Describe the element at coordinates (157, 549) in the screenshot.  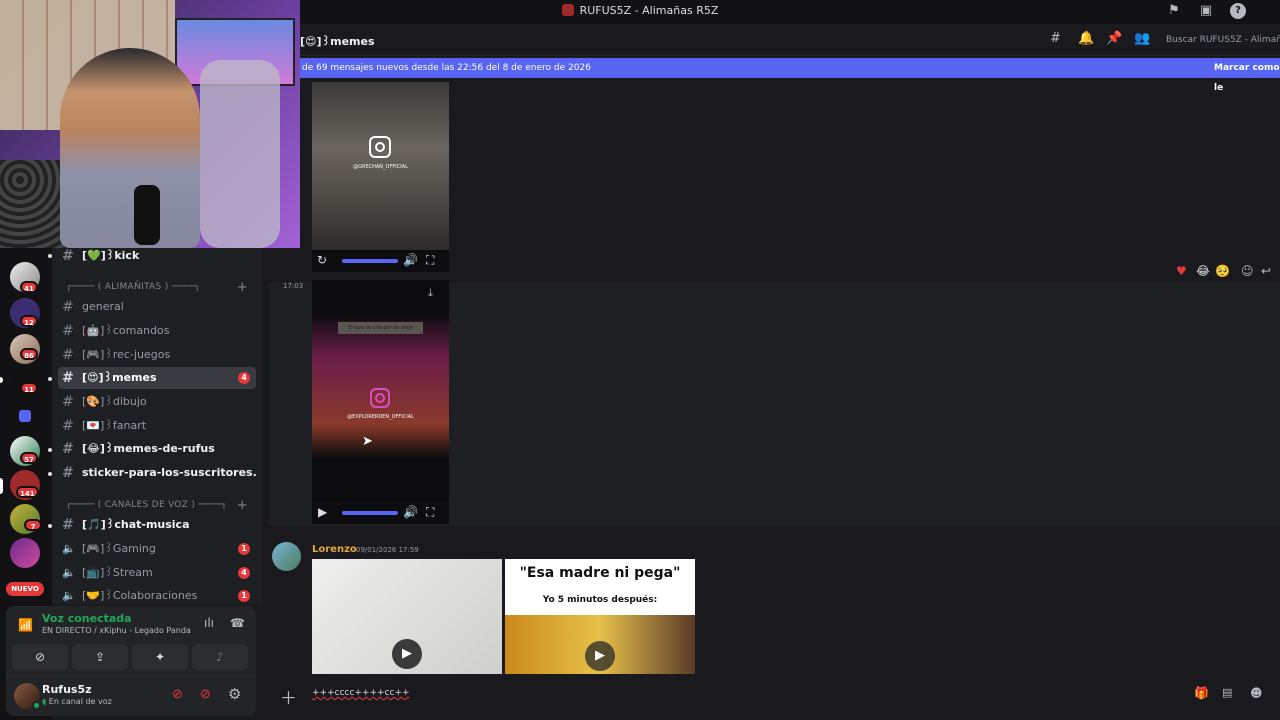
I see `voice-channel-gaming: 🔈 [🎮]꒱Gaming 1` at that location.